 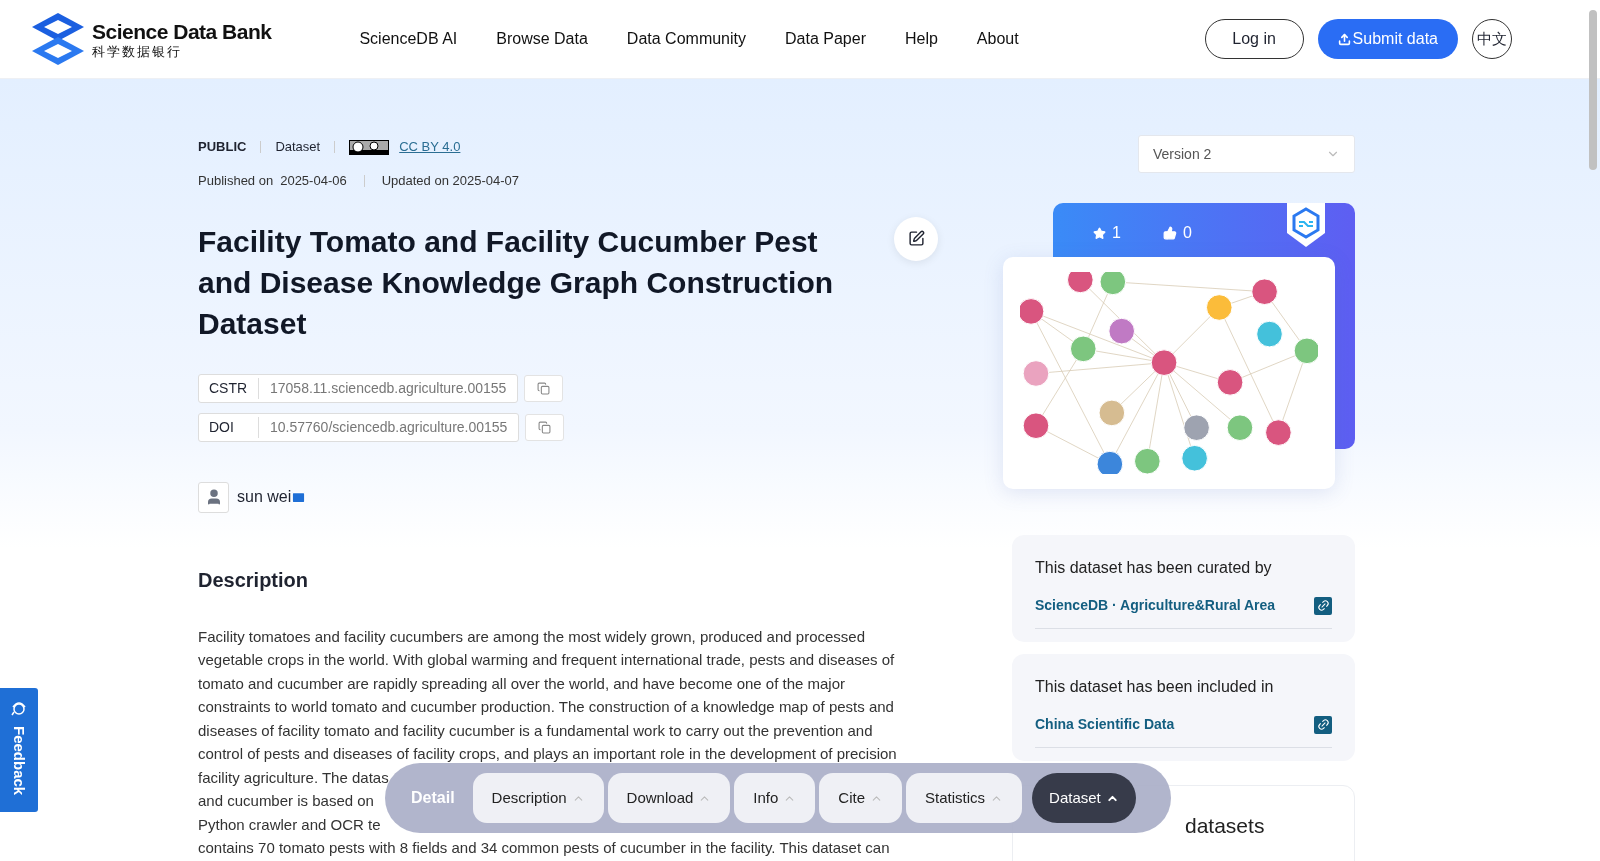 I want to click on logo-subtitle: 科学数据银行, so click(x=137, y=51).